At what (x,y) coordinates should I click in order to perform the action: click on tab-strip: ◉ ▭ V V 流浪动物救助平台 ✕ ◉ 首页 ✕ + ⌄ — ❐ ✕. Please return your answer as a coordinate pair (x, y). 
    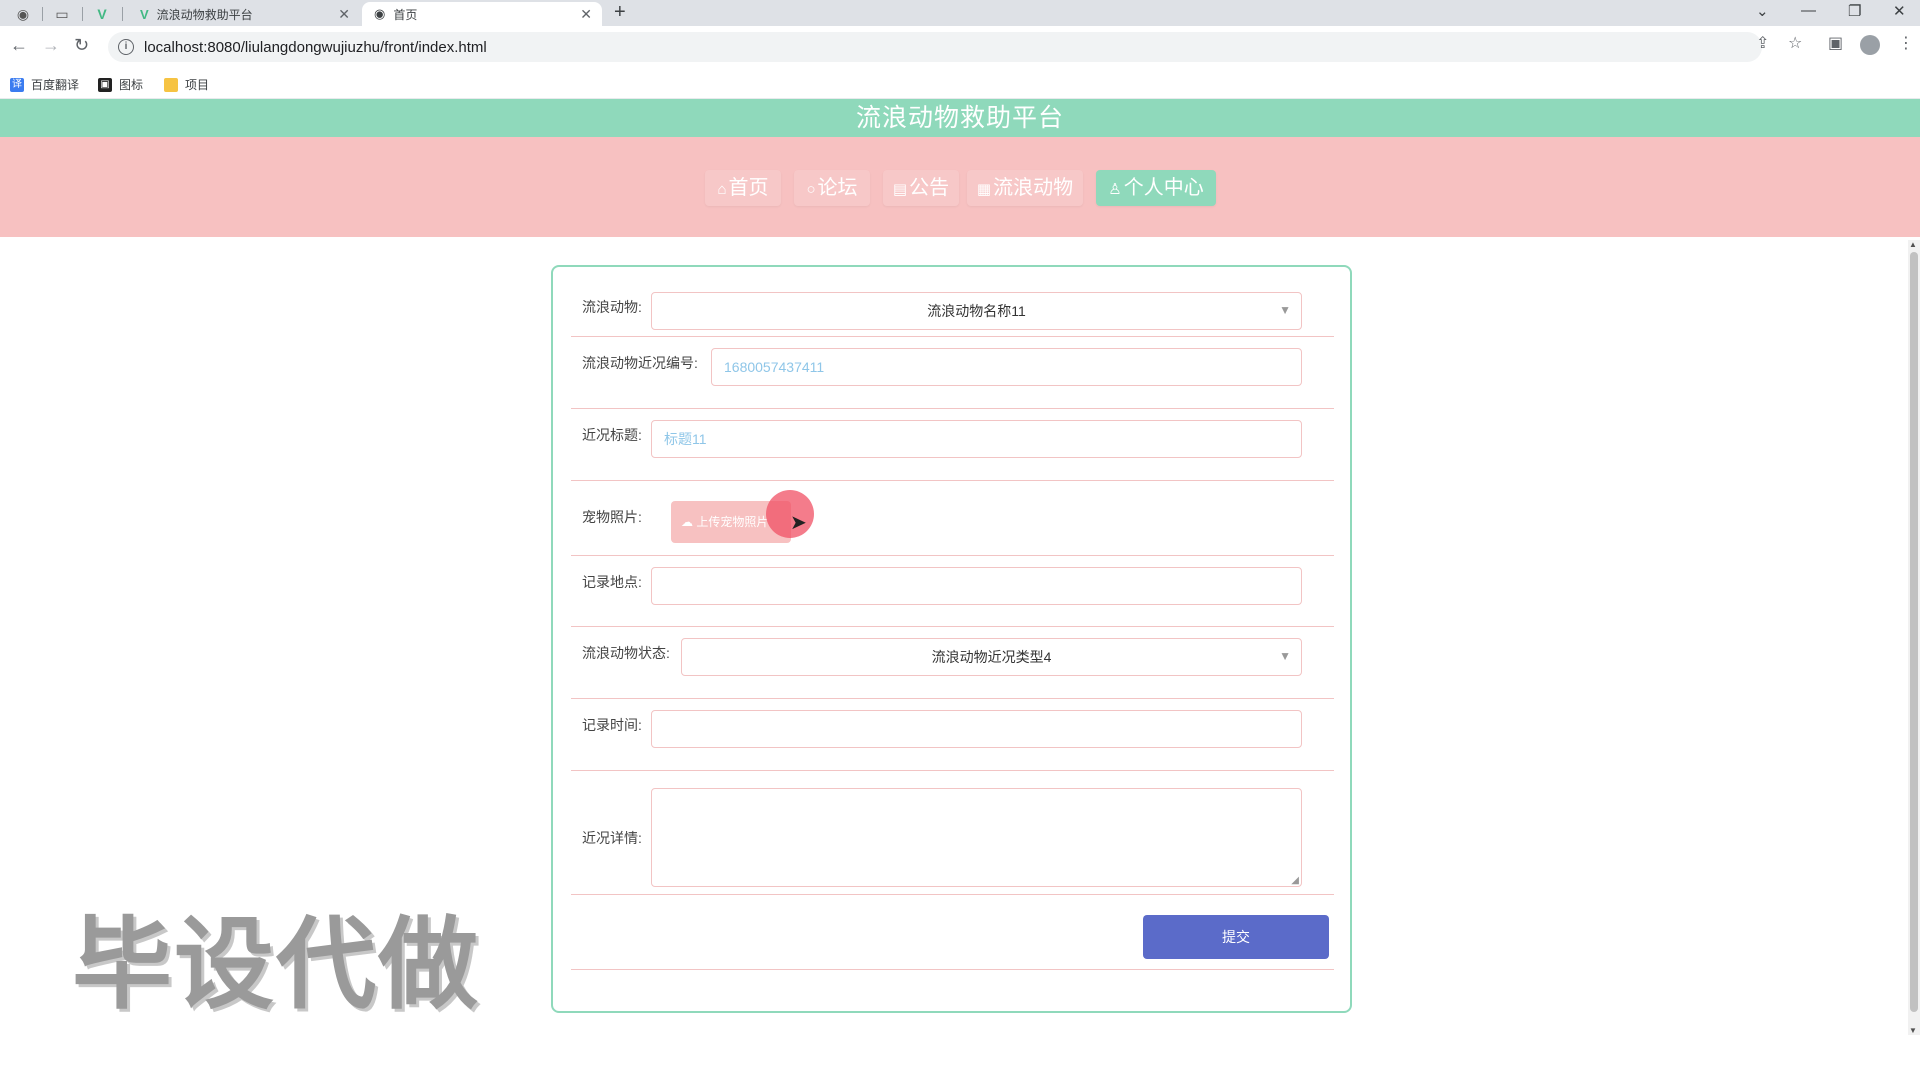
    Looking at the image, I should click on (960, 13).